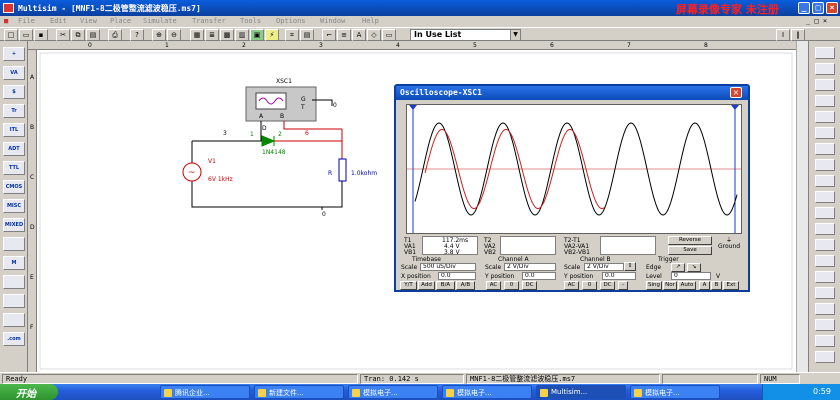 Image resolution: width=840 pixels, height=400 pixels. I want to click on menu-place: Place, so click(120, 21).